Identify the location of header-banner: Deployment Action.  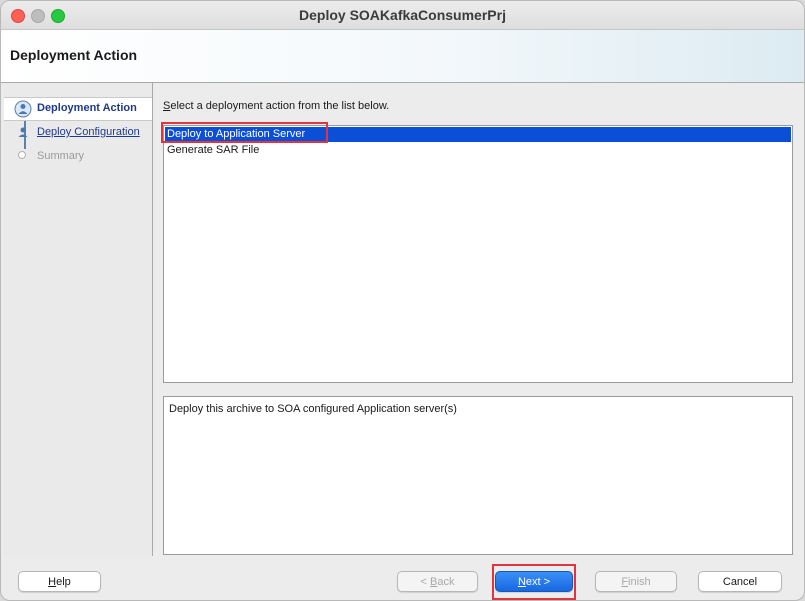
(402, 56).